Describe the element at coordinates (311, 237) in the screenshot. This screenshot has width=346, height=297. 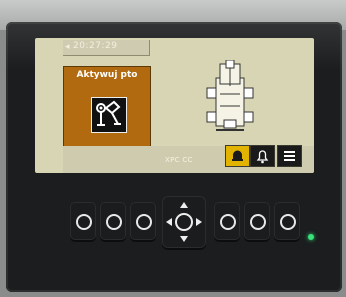
I see `power-led` at that location.